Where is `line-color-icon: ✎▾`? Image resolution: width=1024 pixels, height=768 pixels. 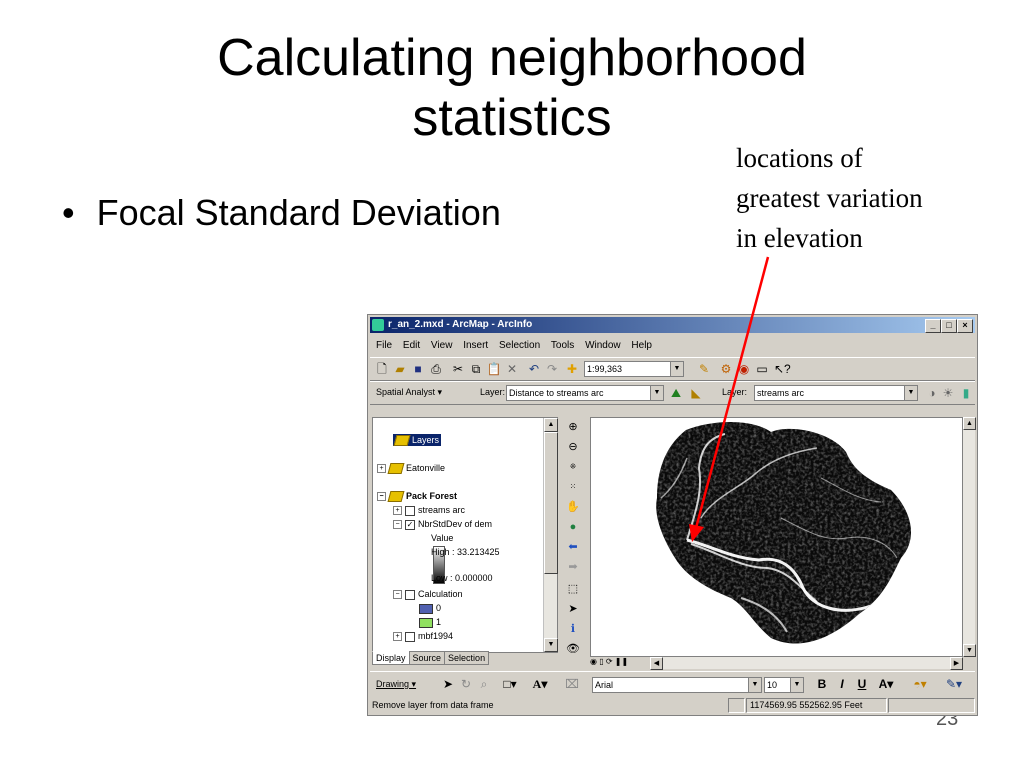 line-color-icon: ✎▾ is located at coordinates (954, 684).